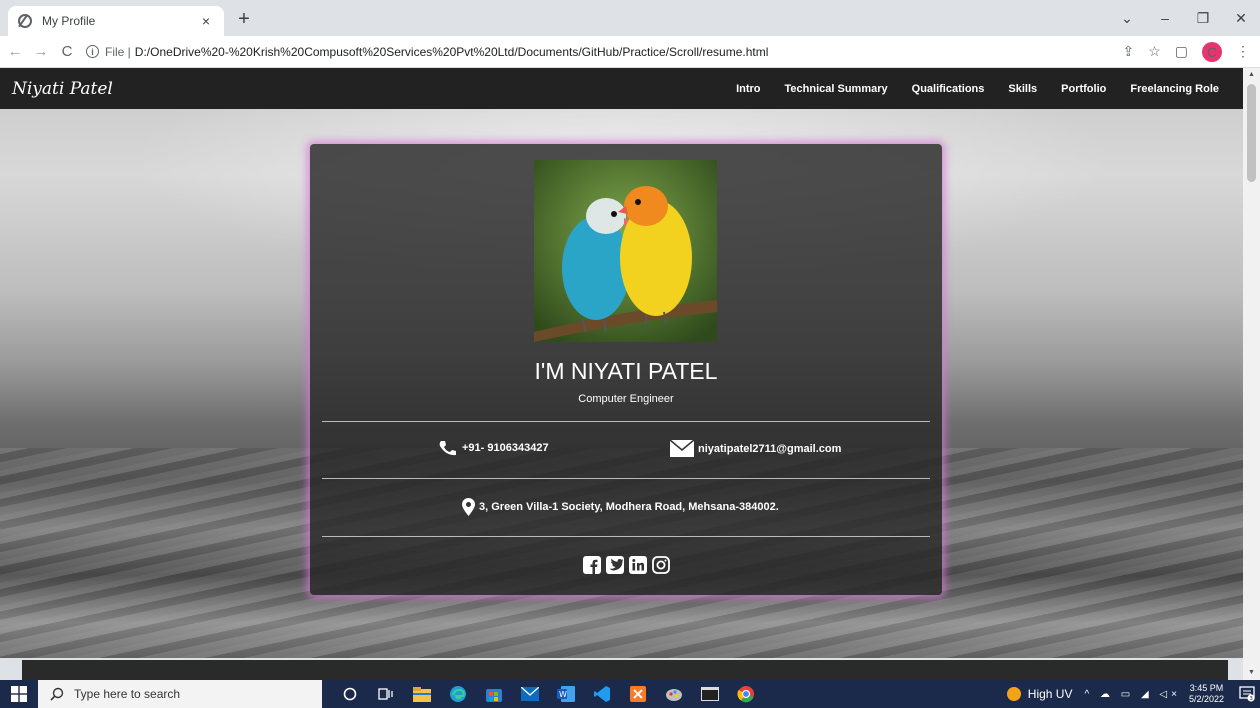  What do you see at coordinates (614, 564) in the screenshot?
I see `twitter-icon` at bounding box center [614, 564].